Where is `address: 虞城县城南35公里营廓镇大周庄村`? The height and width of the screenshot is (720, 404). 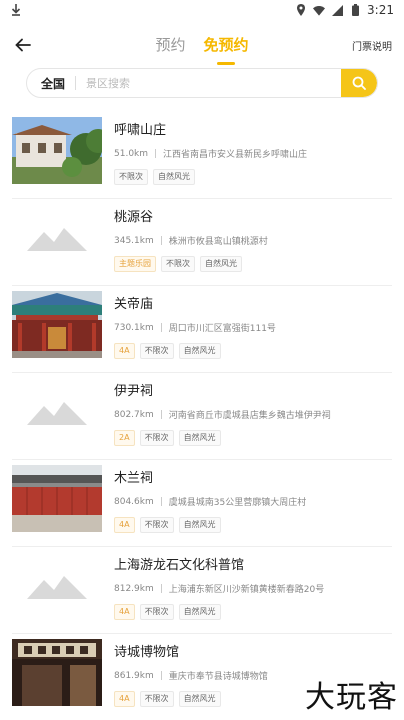
address: 虞城县城南35公里营廓镇大周庄村 is located at coordinates (237, 503).